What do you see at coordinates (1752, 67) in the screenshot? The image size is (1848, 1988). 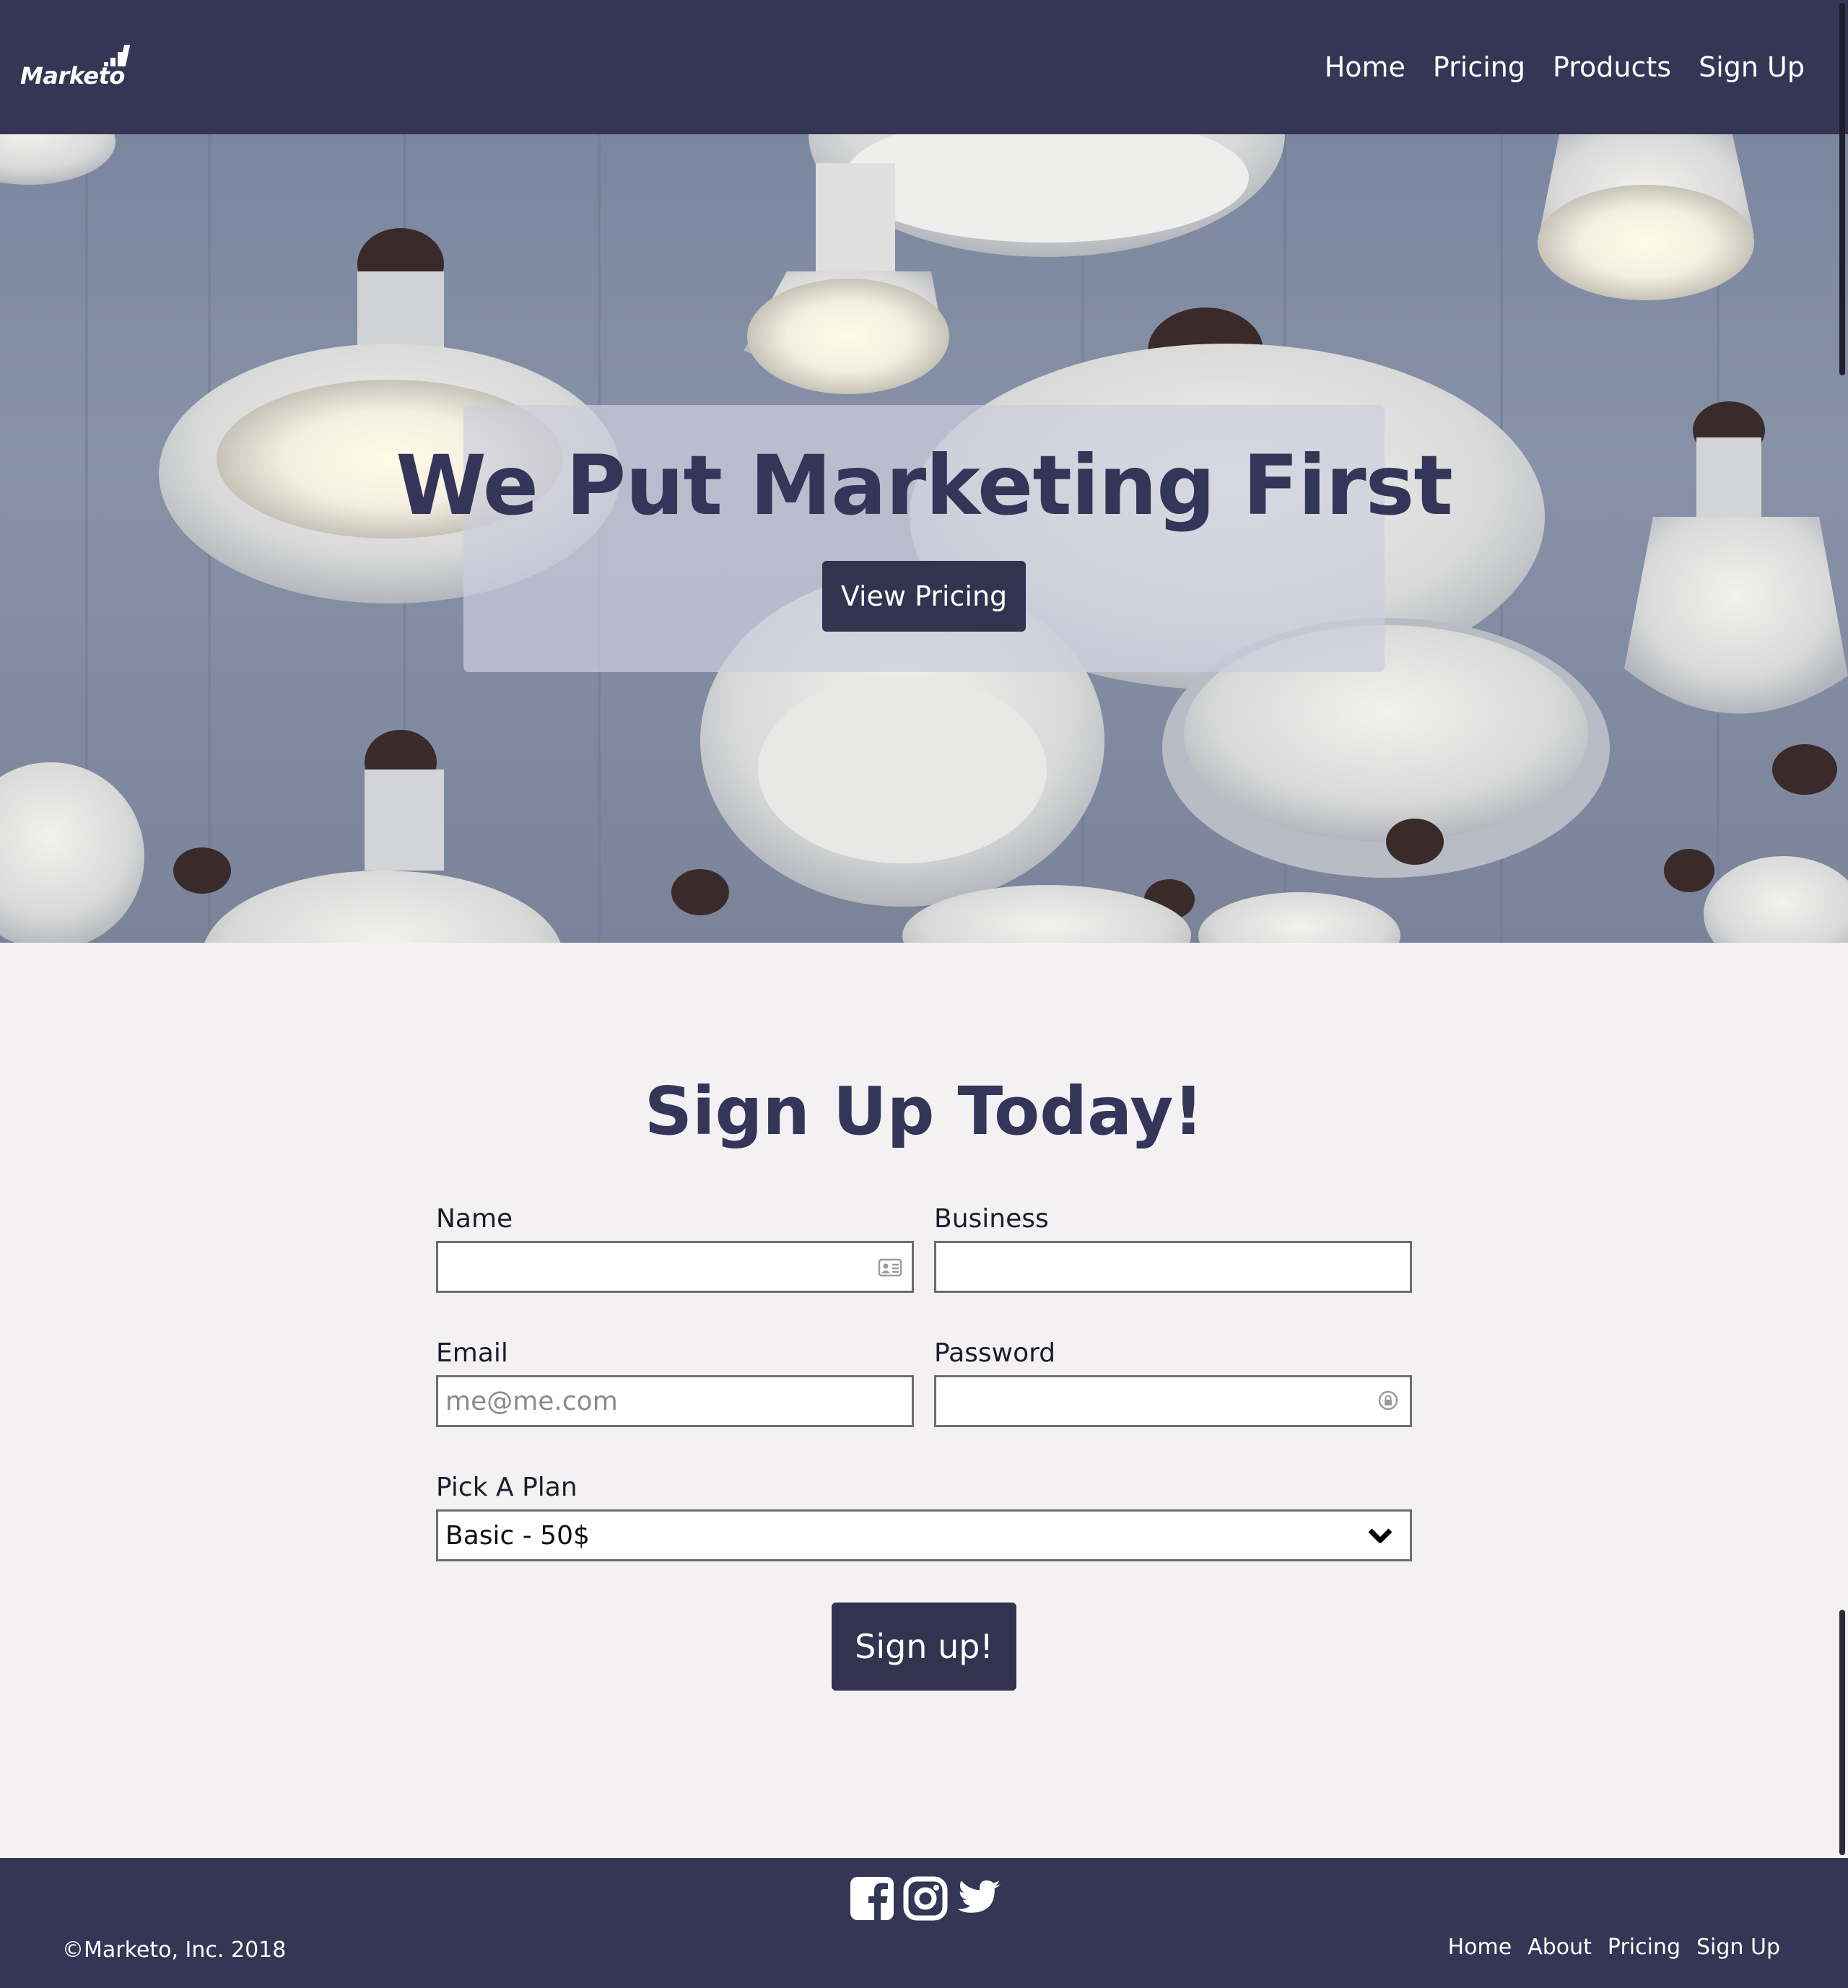 I see `nav-link-sign-up: Sign Up` at bounding box center [1752, 67].